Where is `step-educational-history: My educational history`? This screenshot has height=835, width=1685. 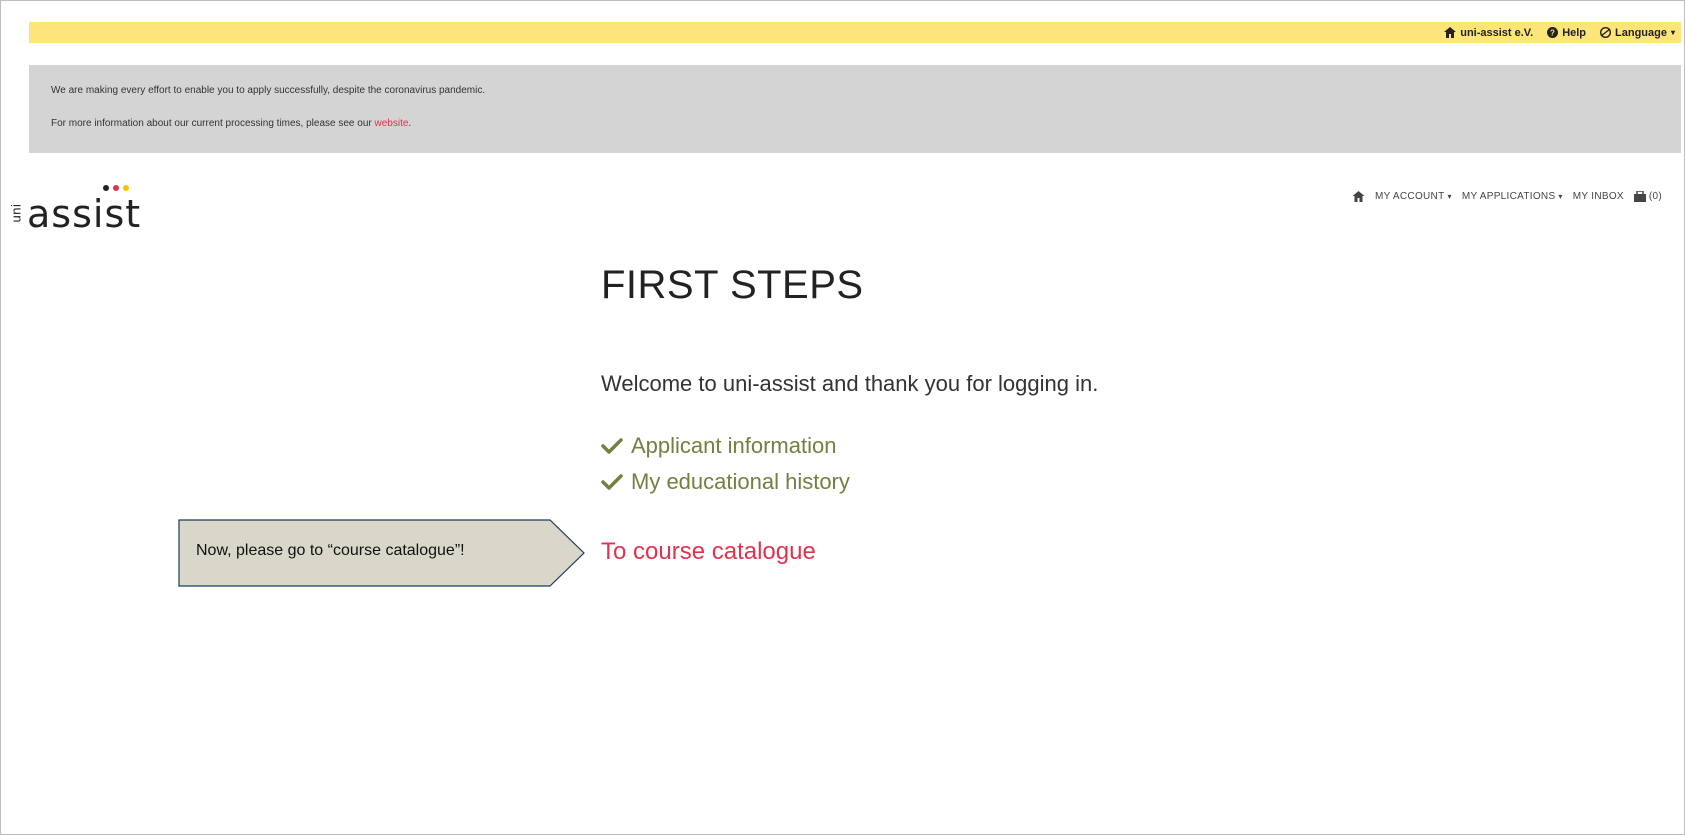
step-educational-history: My educational history is located at coordinates (725, 482).